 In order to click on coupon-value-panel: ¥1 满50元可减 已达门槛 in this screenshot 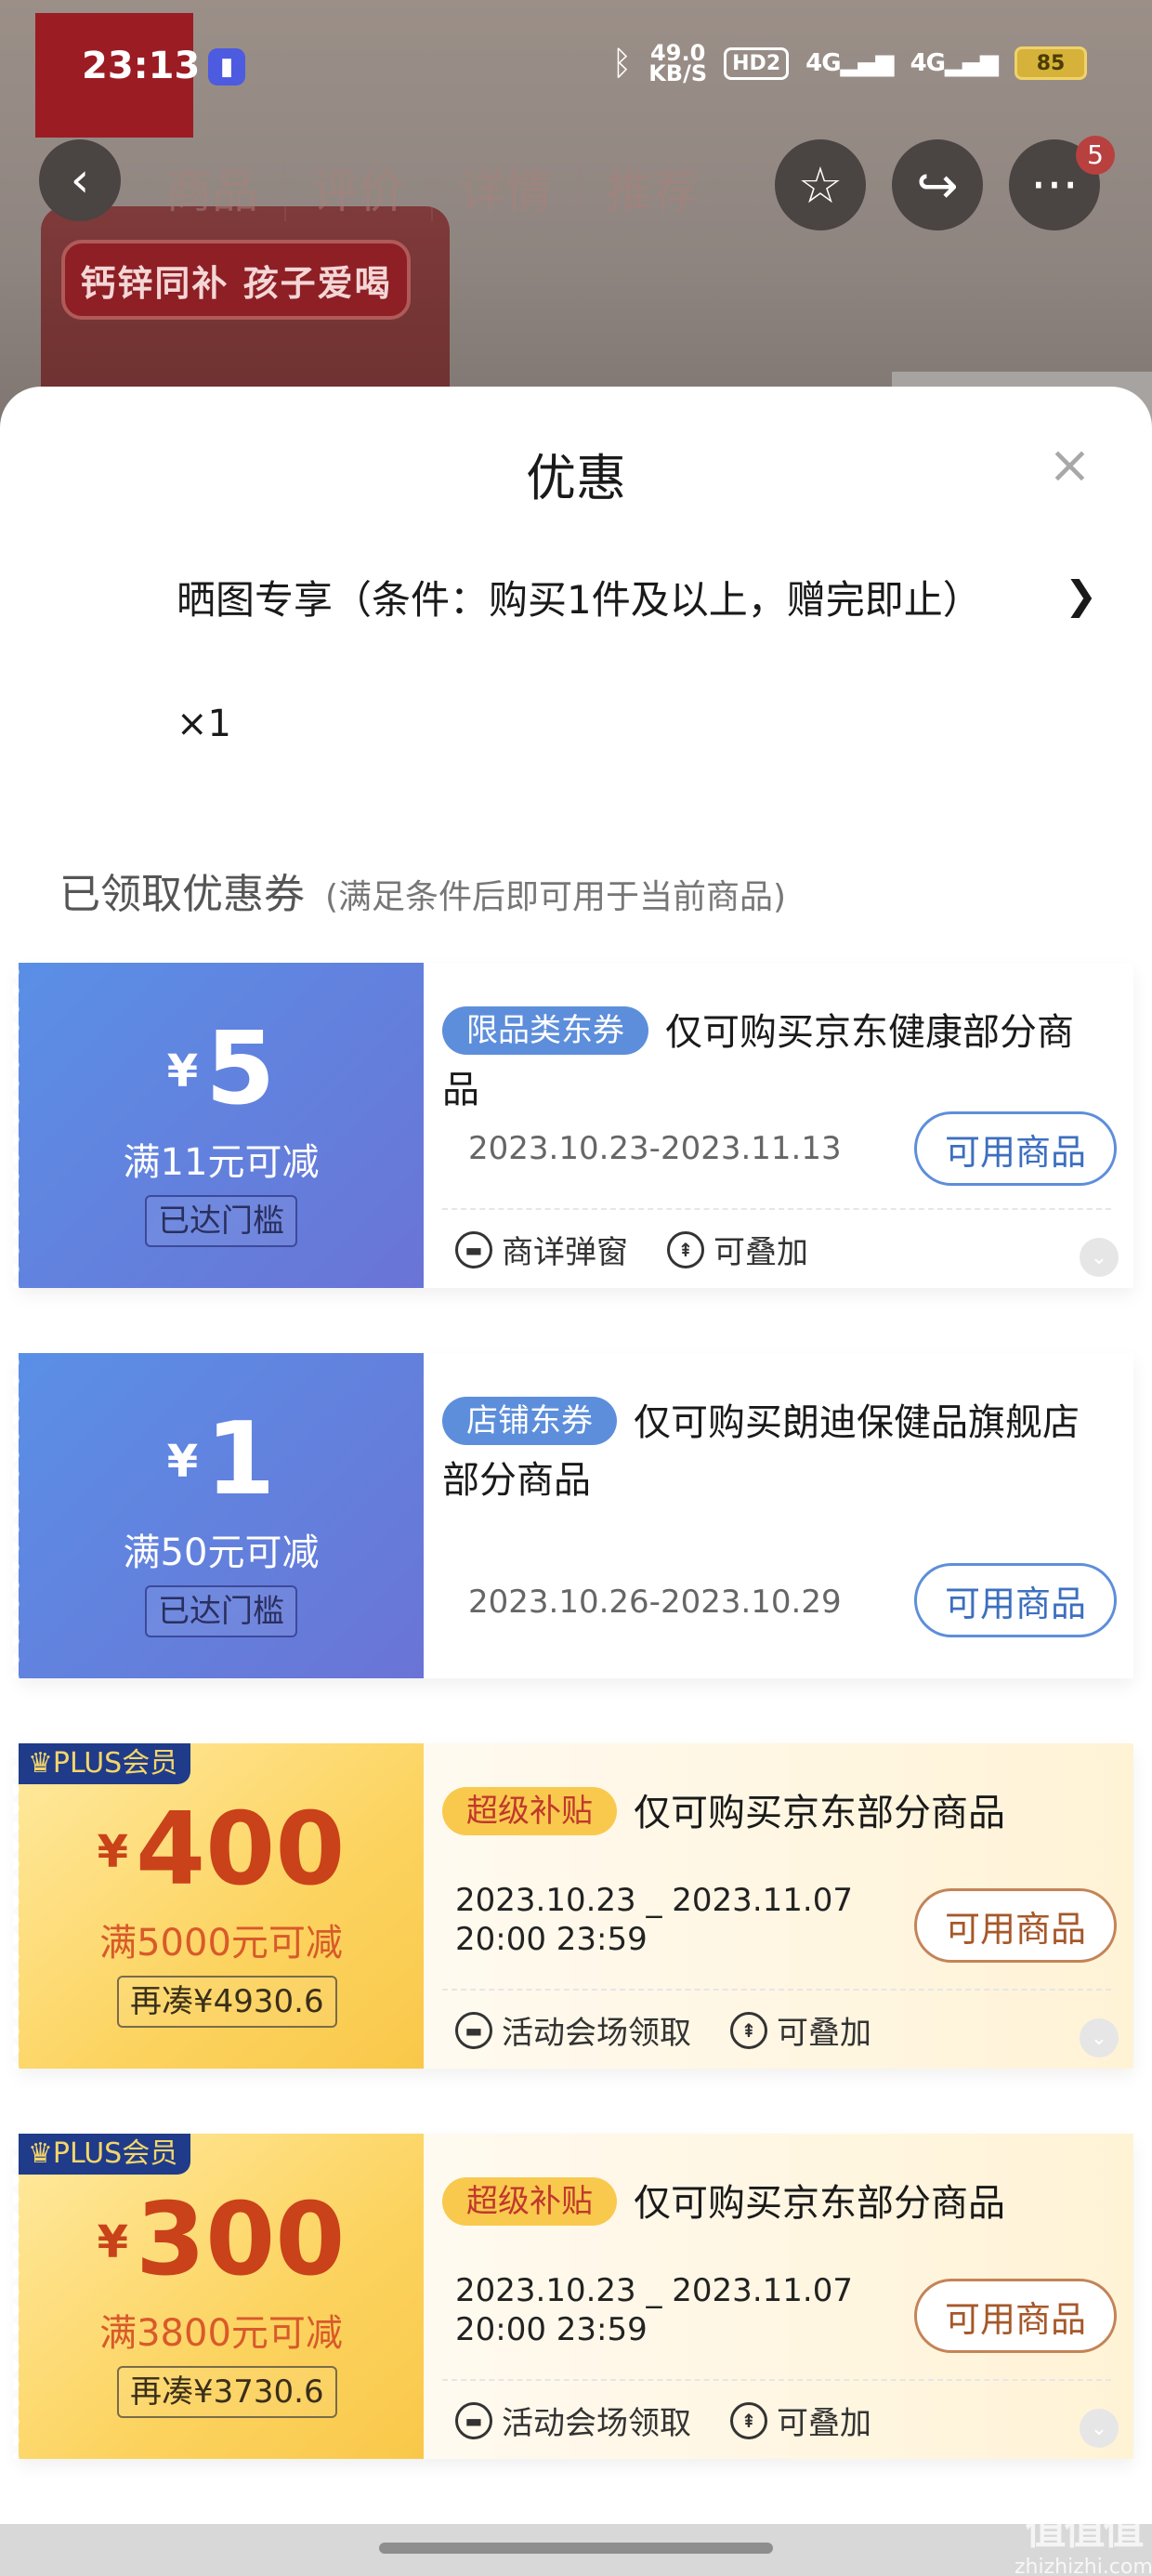, I will do `click(218, 1515)`.